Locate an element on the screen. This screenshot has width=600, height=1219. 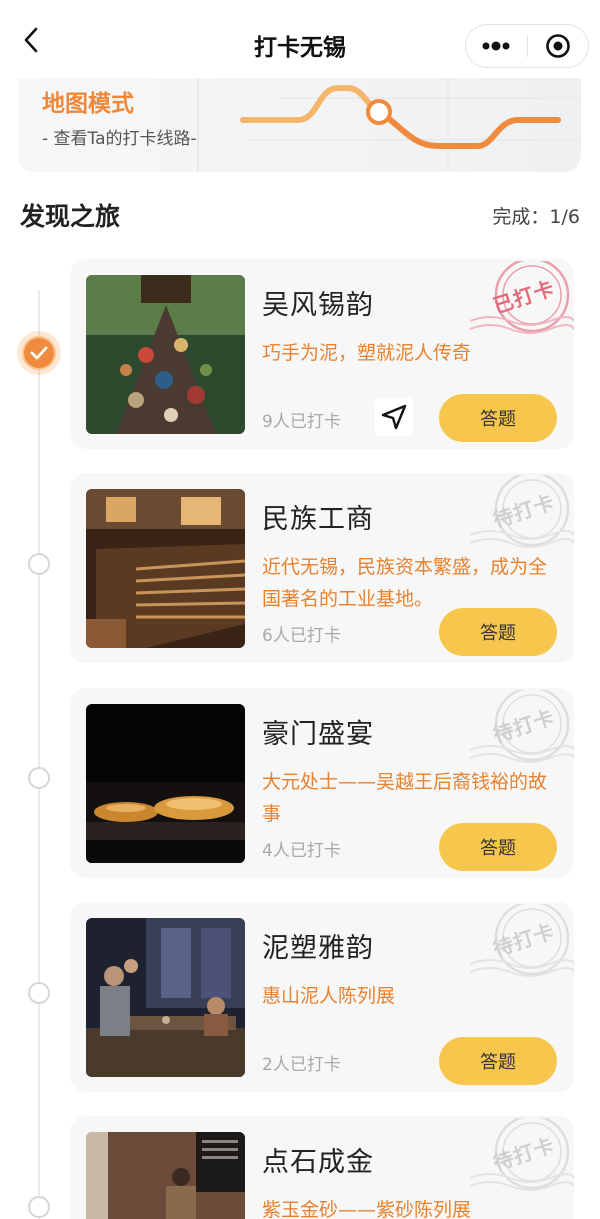
card-checkin-count: 2人已打卡 is located at coordinates (301, 1065).